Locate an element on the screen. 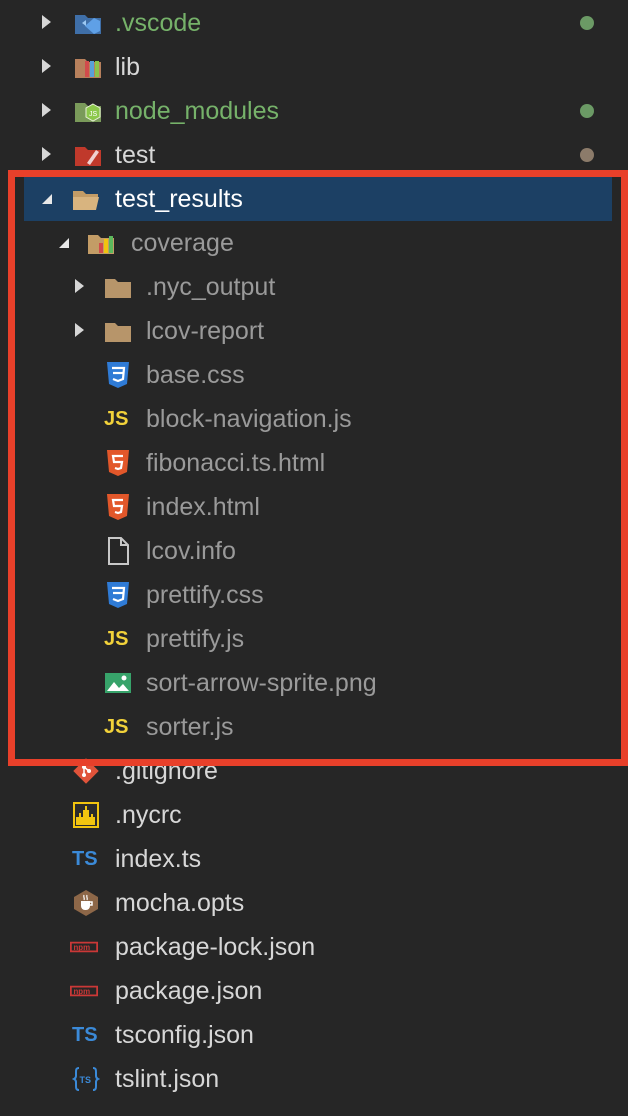 The height and width of the screenshot is (1116, 628). tslint-icon: TS is located at coordinates (86, 1079).